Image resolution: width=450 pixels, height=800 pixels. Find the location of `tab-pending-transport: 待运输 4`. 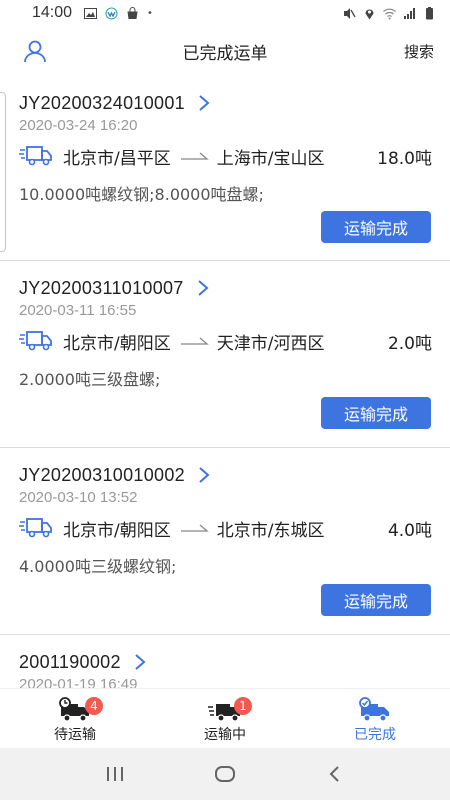

tab-pending-transport: 待运输 4 is located at coordinates (75, 718).